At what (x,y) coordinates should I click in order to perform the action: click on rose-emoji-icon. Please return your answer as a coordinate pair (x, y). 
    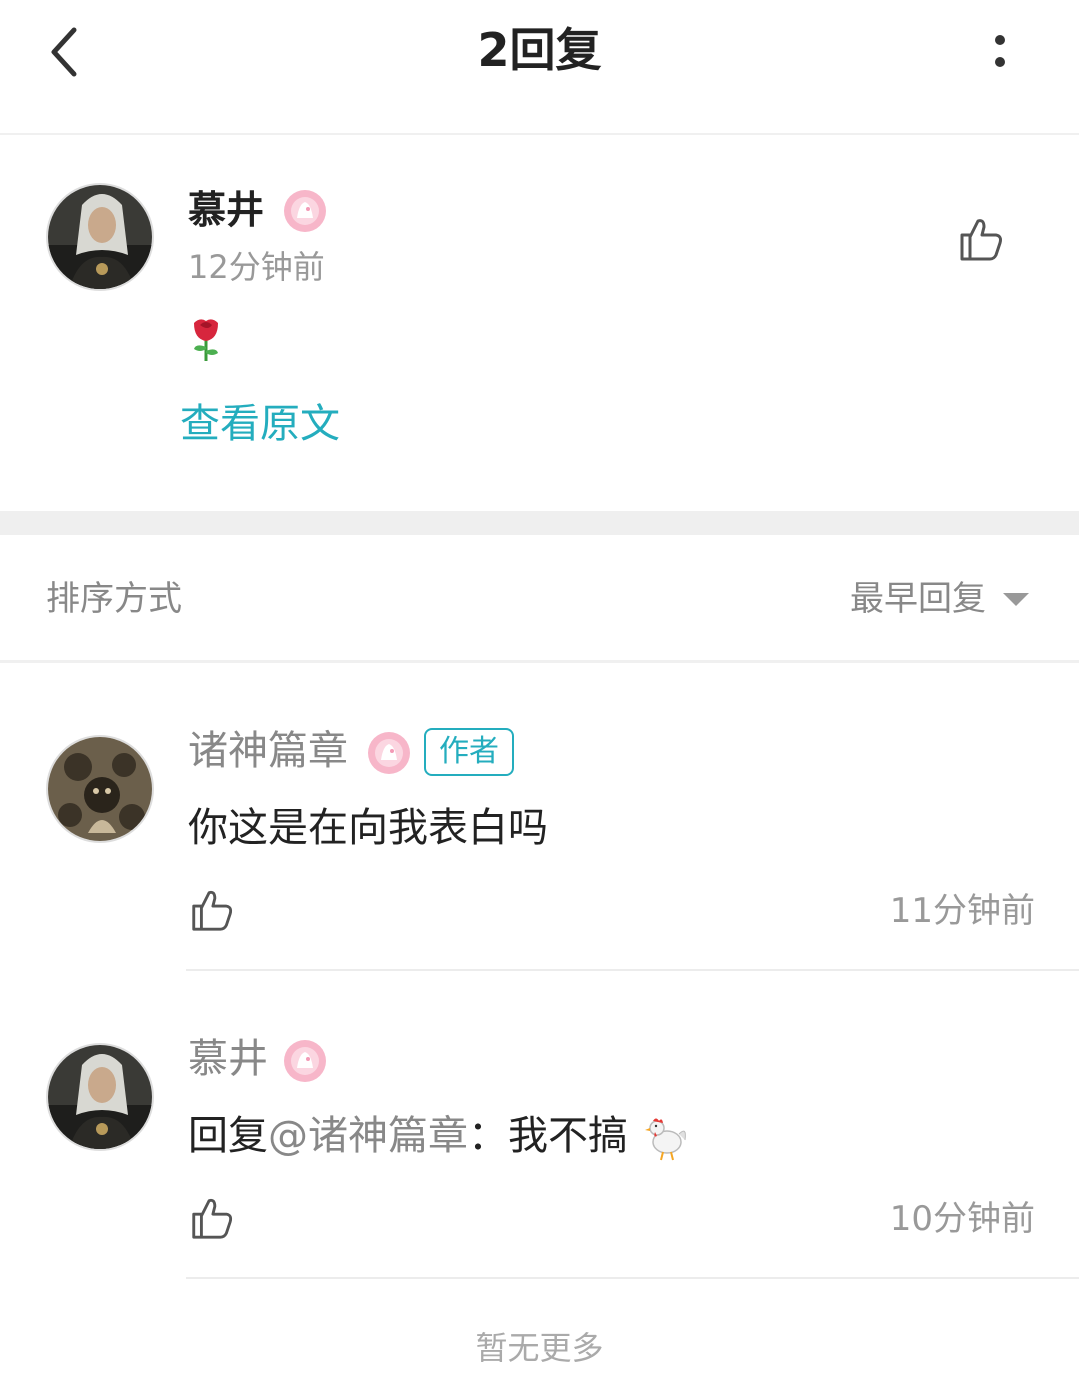
    Looking at the image, I should click on (206, 338).